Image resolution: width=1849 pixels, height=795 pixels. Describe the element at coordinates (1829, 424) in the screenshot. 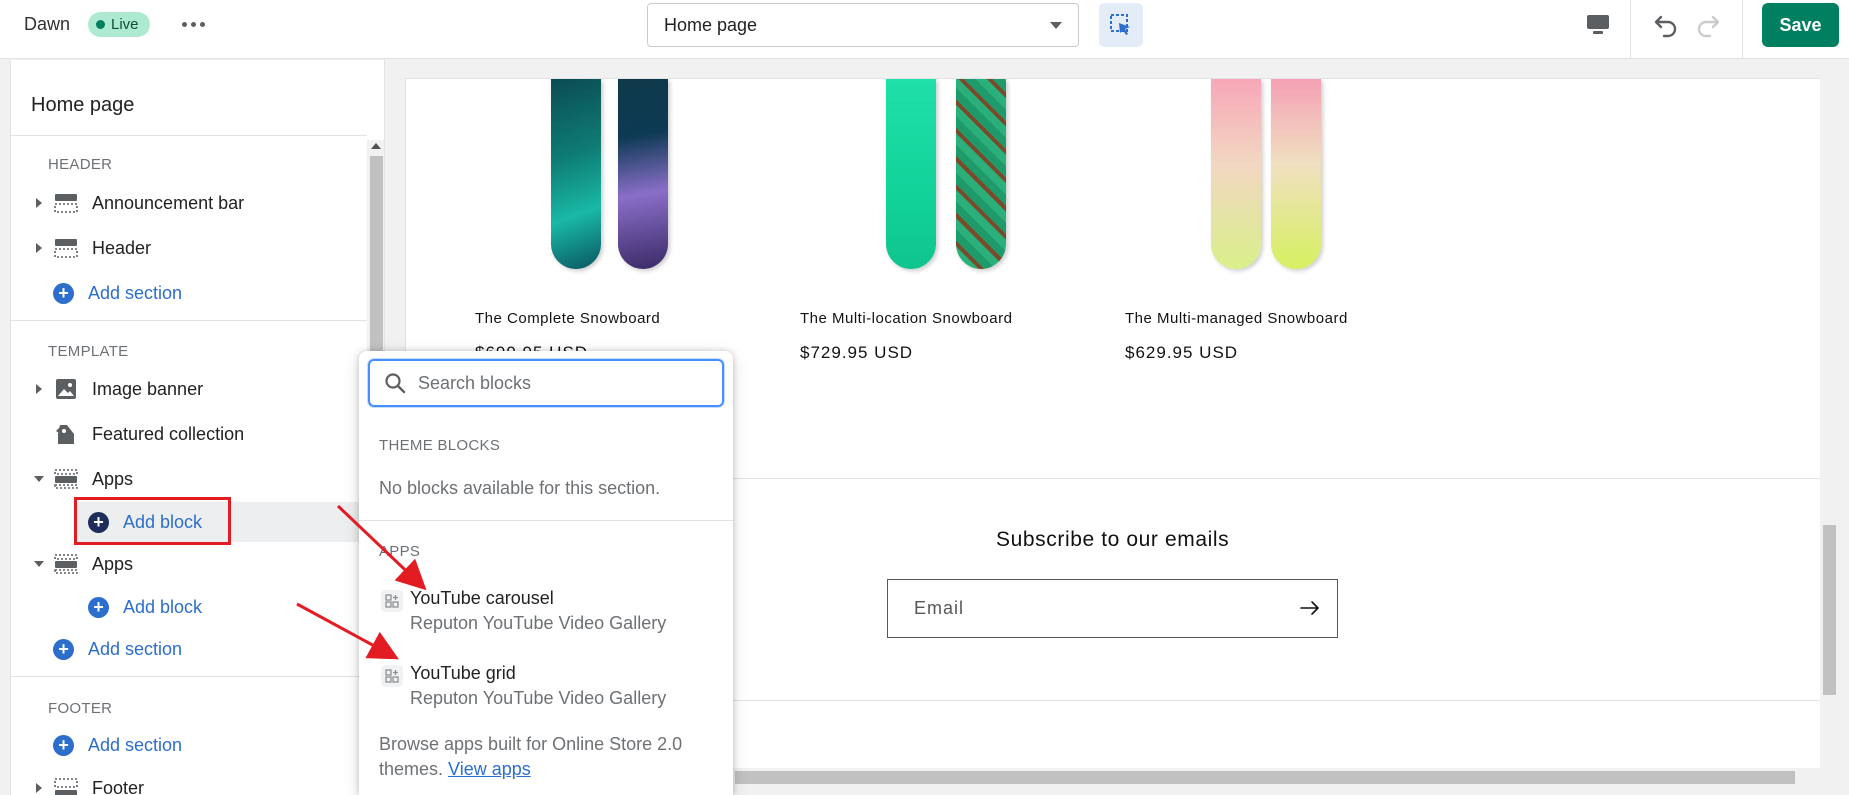

I see `preview-vertical-scrollbar` at that location.